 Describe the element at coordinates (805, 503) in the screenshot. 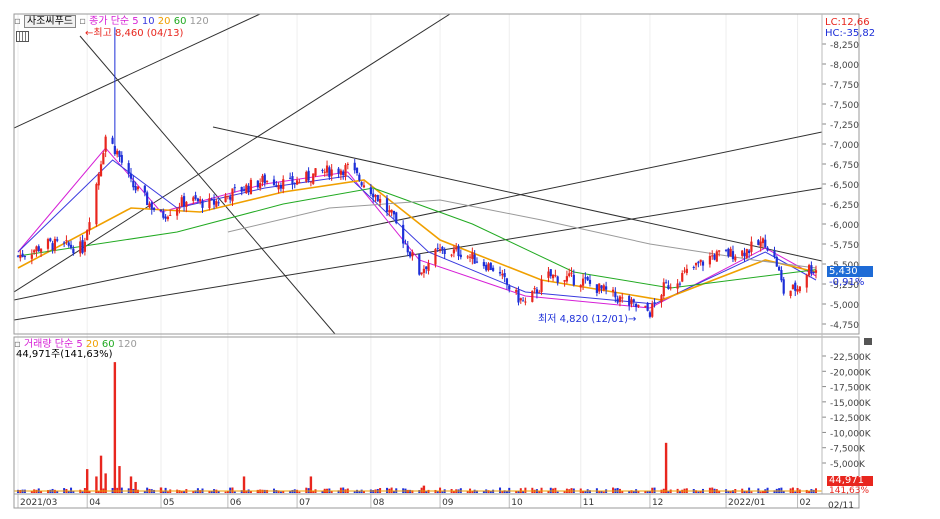

I see `x-tick-label: 02` at that location.